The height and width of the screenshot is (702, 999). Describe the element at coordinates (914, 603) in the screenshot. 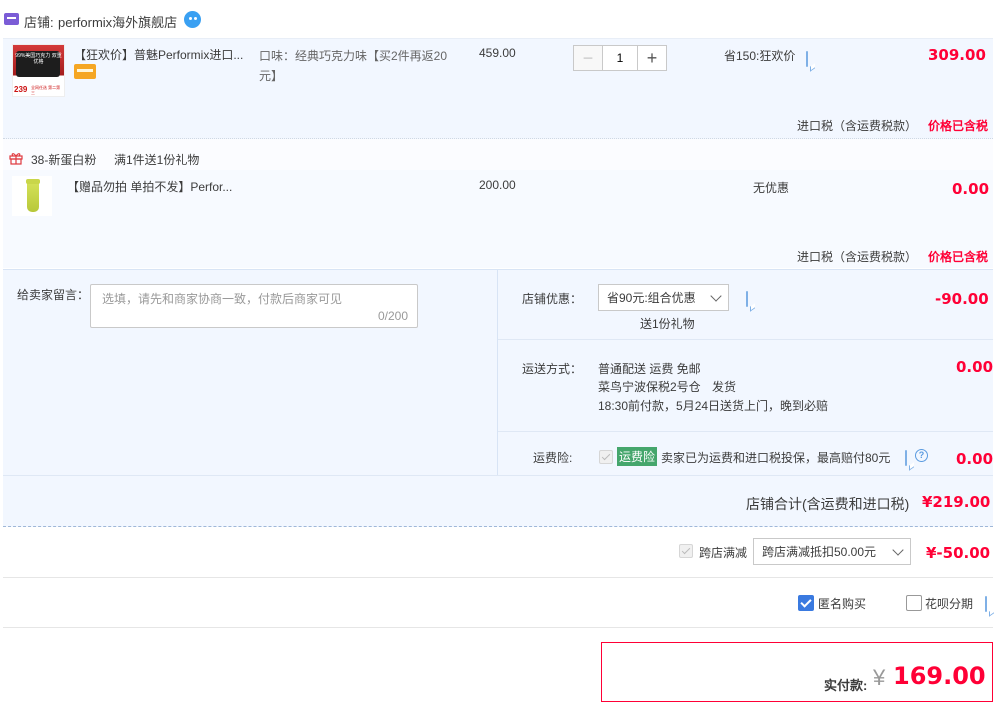

I see `installment-checkbox` at that location.